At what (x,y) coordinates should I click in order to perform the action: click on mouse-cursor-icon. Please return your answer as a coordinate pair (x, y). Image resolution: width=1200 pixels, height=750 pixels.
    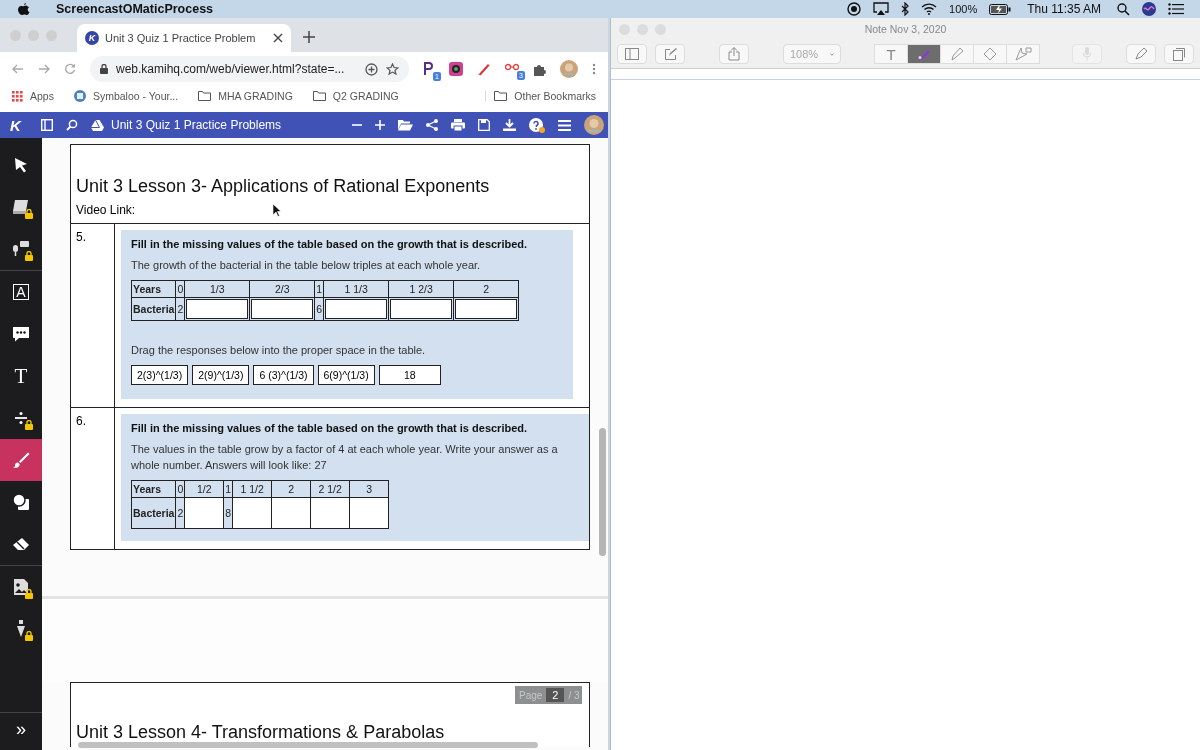
    Looking at the image, I should click on (277, 210).